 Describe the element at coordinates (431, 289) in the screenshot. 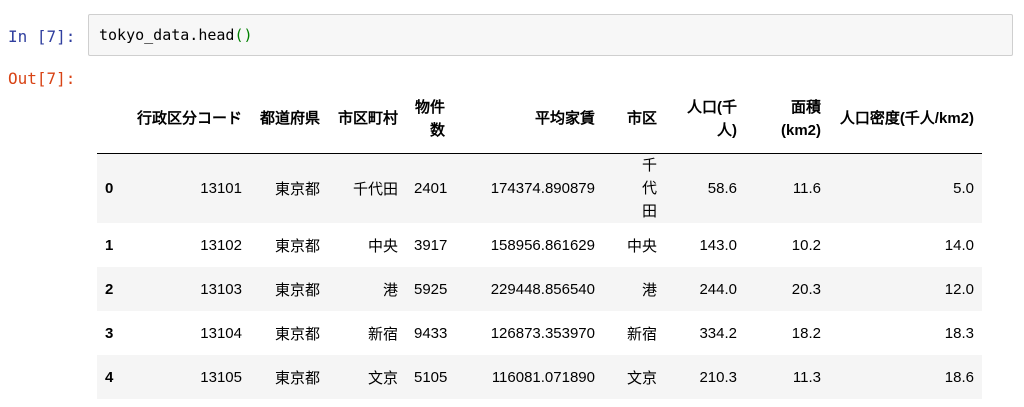

I see `cell: 5925` at that location.